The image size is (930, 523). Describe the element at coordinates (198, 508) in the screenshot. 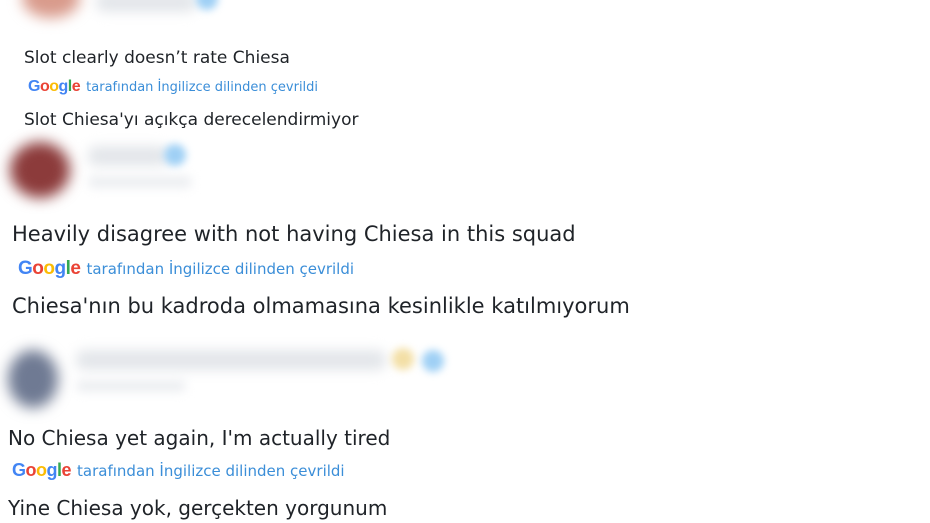

I see `translated-text: Yine Chiesa yok, gerçekten yorgunum` at that location.